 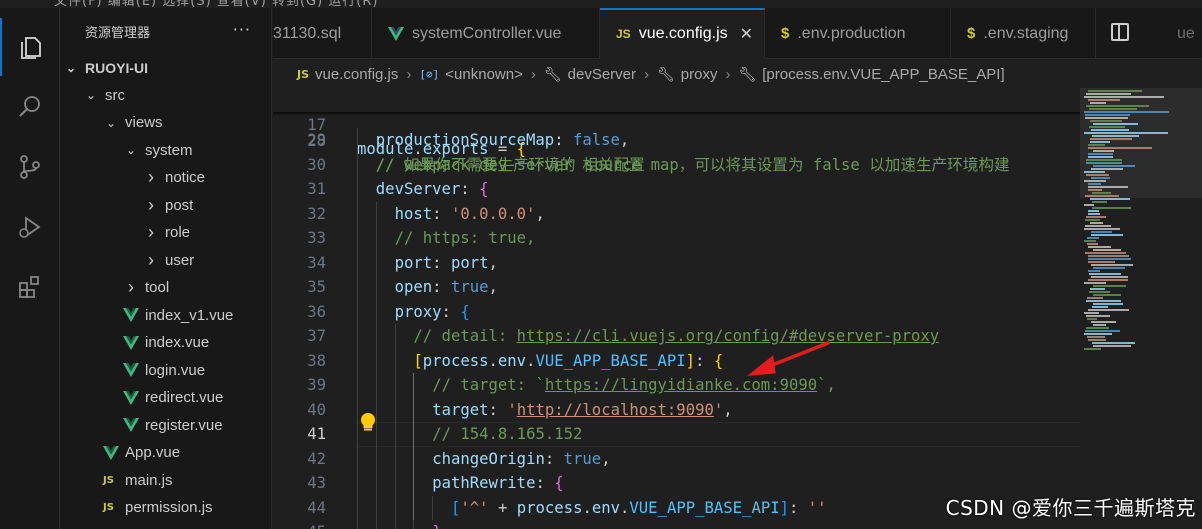 I want to click on tab-env-staging: $ .env.staging, so click(x=1023, y=33).